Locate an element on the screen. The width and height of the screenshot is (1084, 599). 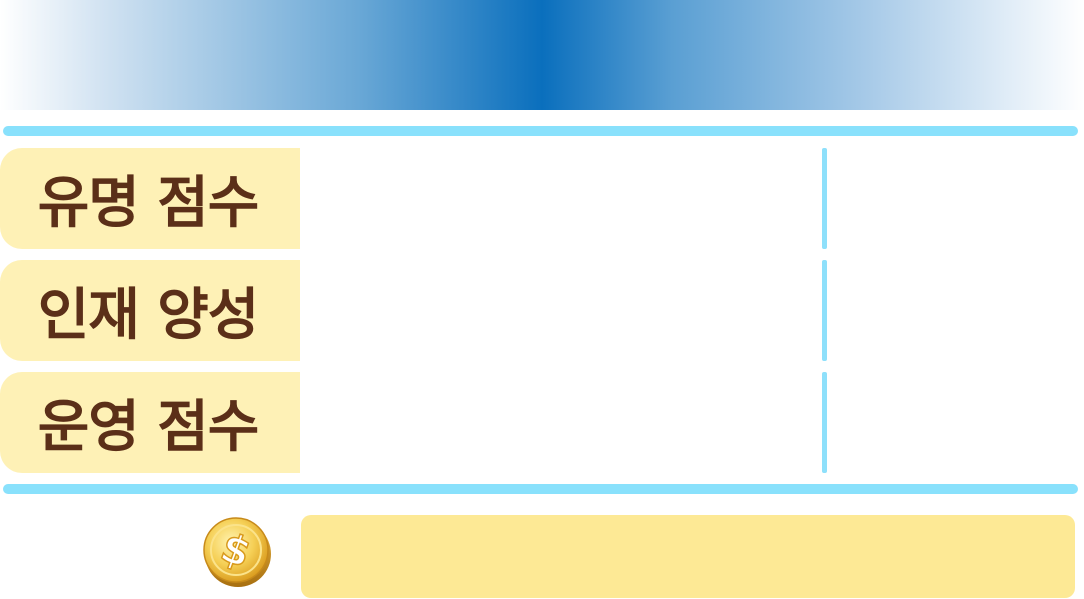
talent-training-label-text: 인재 양성 is located at coordinates (148, 315).